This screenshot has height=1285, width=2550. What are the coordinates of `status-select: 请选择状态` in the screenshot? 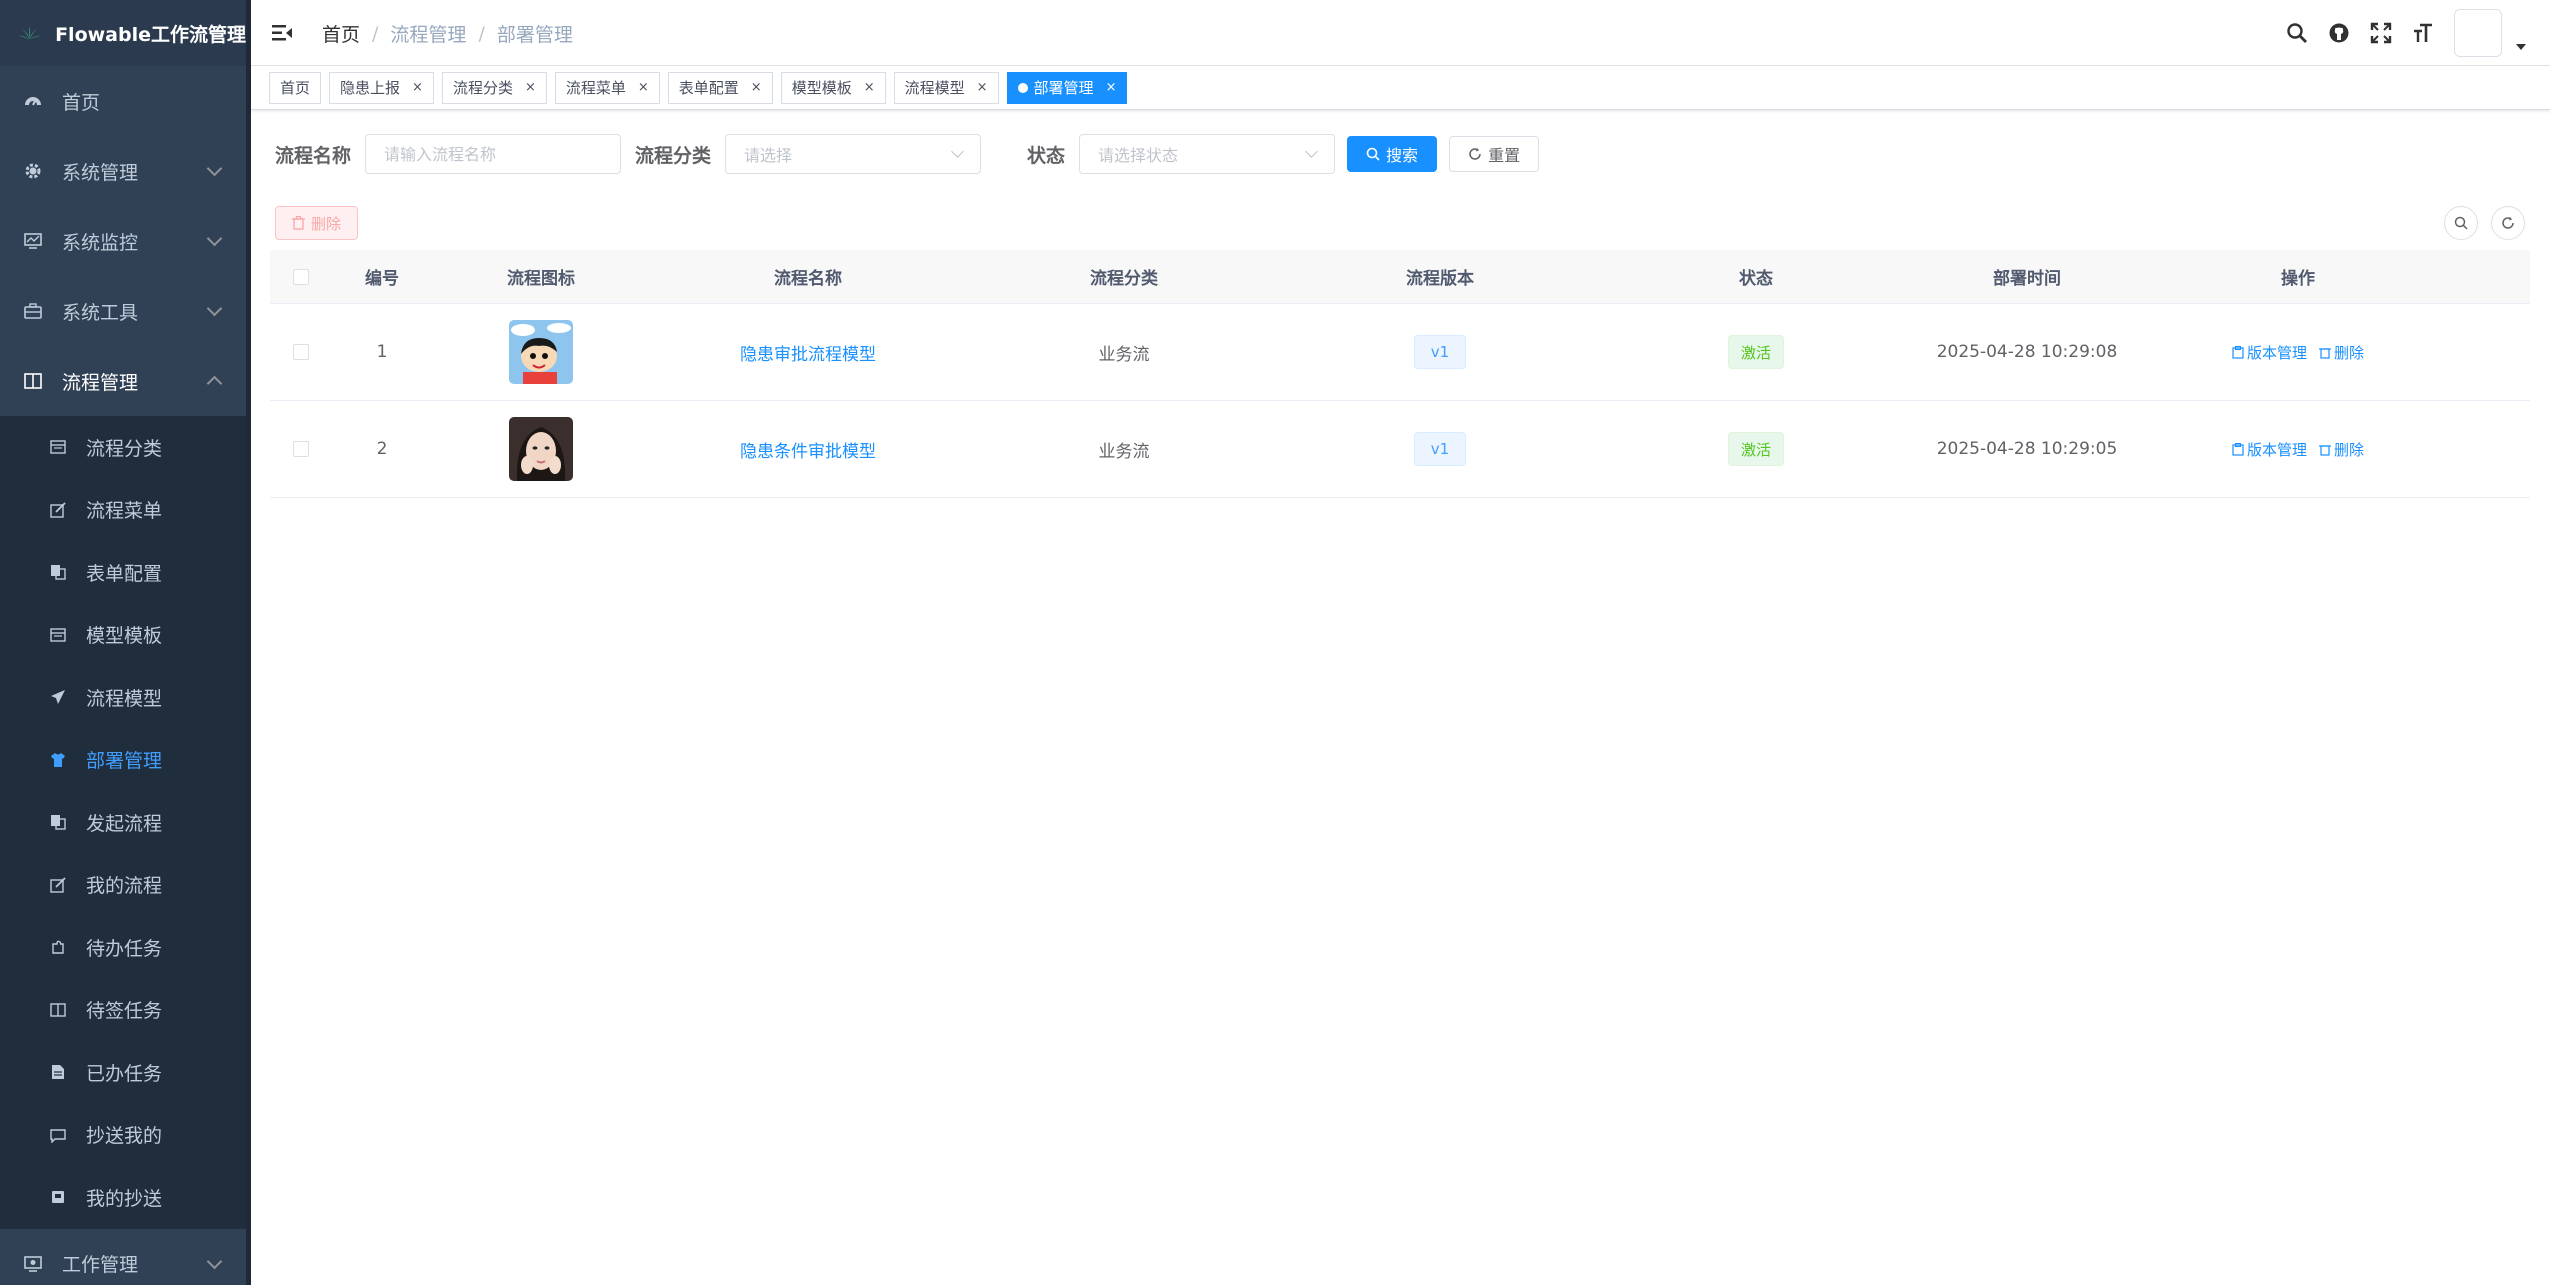 It's located at (1207, 154).